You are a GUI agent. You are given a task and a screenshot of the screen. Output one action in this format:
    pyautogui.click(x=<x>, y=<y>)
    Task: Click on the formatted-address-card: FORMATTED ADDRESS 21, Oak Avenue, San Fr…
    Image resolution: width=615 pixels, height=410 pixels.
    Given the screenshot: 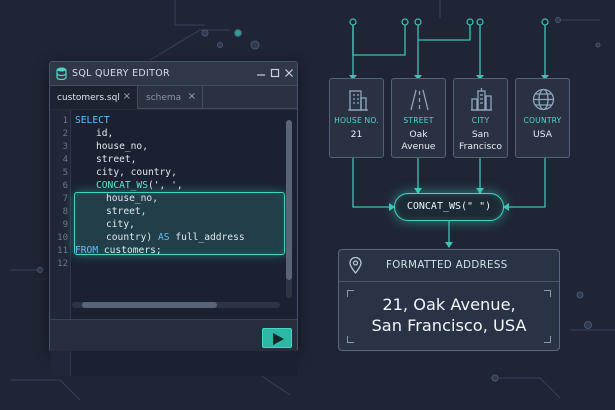 What is the action you would take?
    pyautogui.click(x=449, y=300)
    